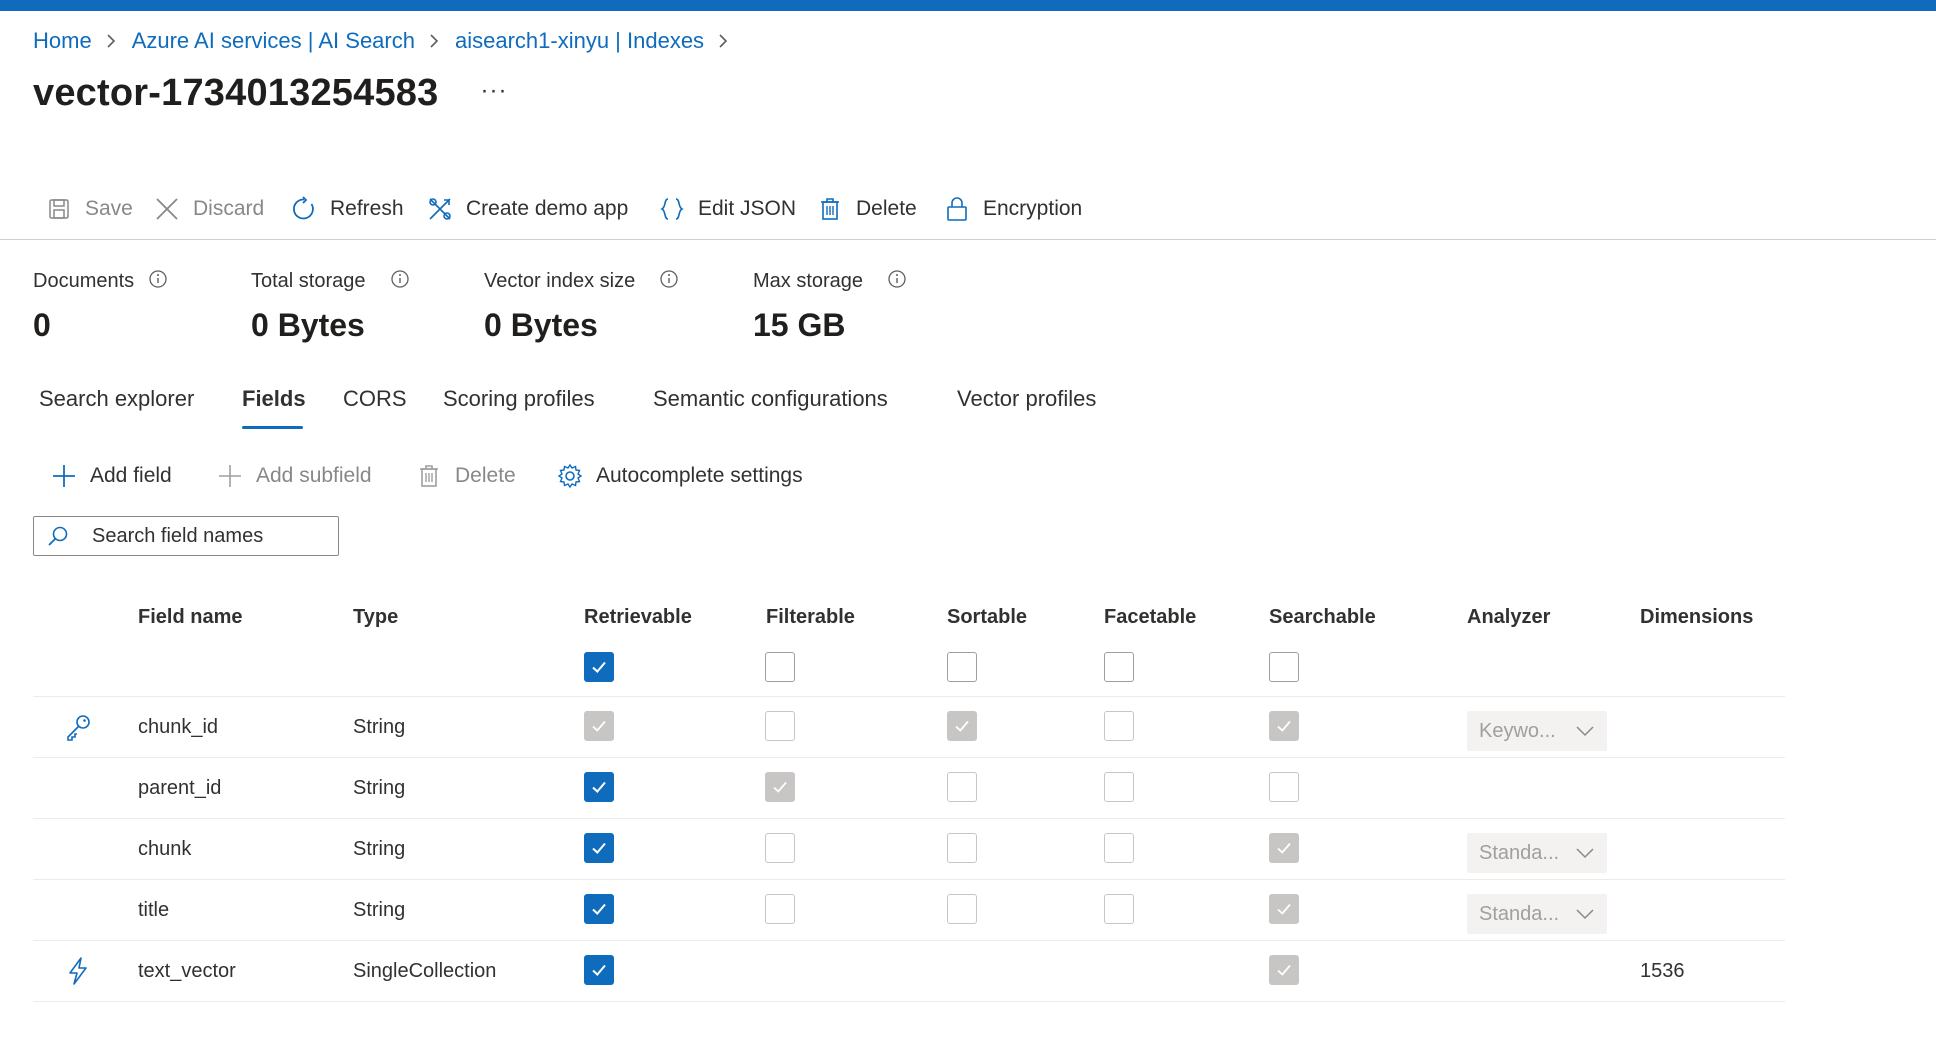 The height and width of the screenshot is (1057, 1936). Describe the element at coordinates (962, 667) in the screenshot. I see `select-all-sortable-checkbox` at that location.